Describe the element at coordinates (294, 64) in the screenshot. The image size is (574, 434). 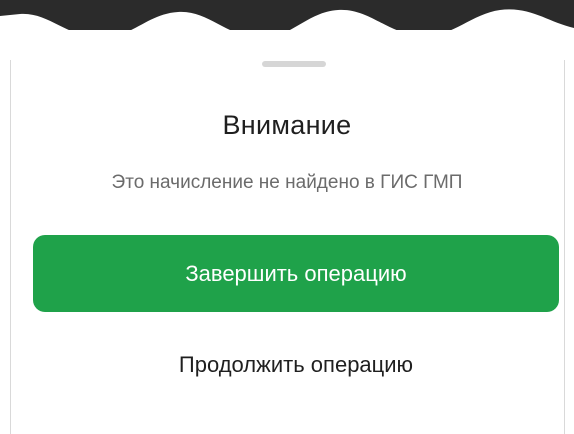
I see `drag-handle` at that location.